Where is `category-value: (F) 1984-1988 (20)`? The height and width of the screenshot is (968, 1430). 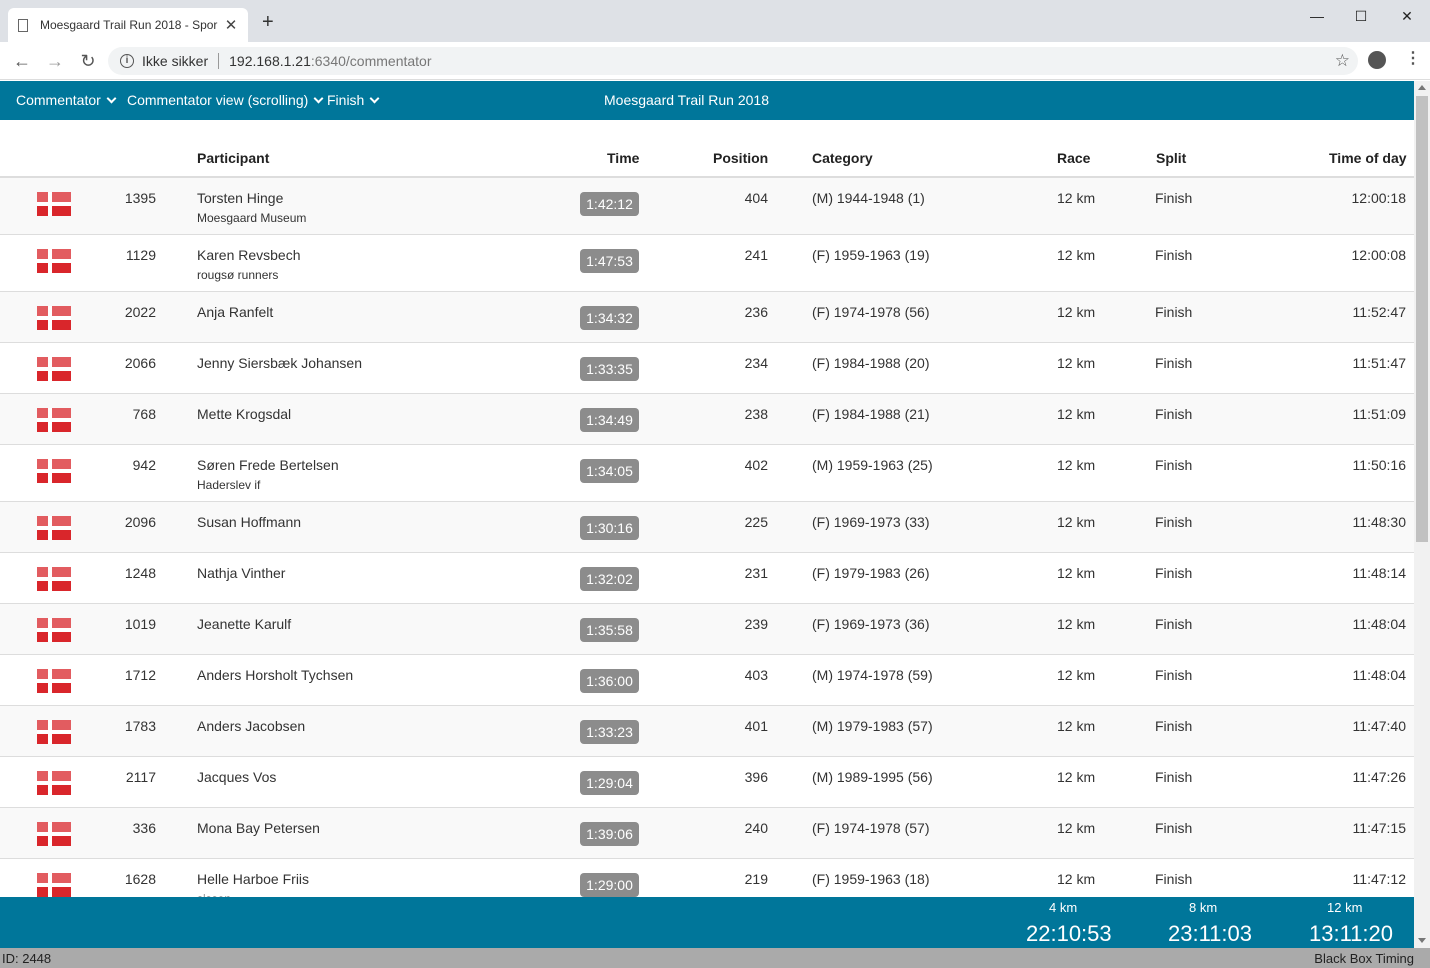 category-value: (F) 1984-1988 (20) is located at coordinates (871, 363).